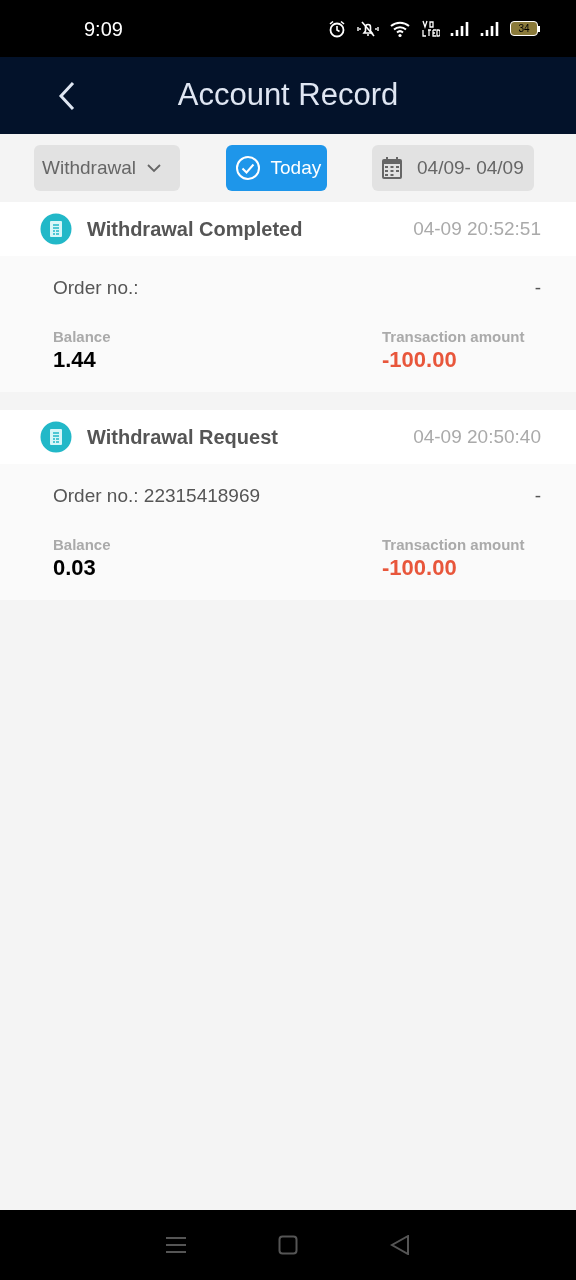 The height and width of the screenshot is (1280, 576). Describe the element at coordinates (337, 28) in the screenshot. I see `alarm-icon` at that location.